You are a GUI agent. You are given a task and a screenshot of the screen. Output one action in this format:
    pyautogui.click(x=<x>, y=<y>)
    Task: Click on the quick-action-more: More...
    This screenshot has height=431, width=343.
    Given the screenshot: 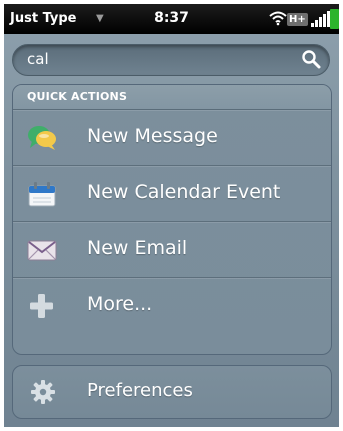 What is the action you would take?
    pyautogui.click(x=172, y=305)
    